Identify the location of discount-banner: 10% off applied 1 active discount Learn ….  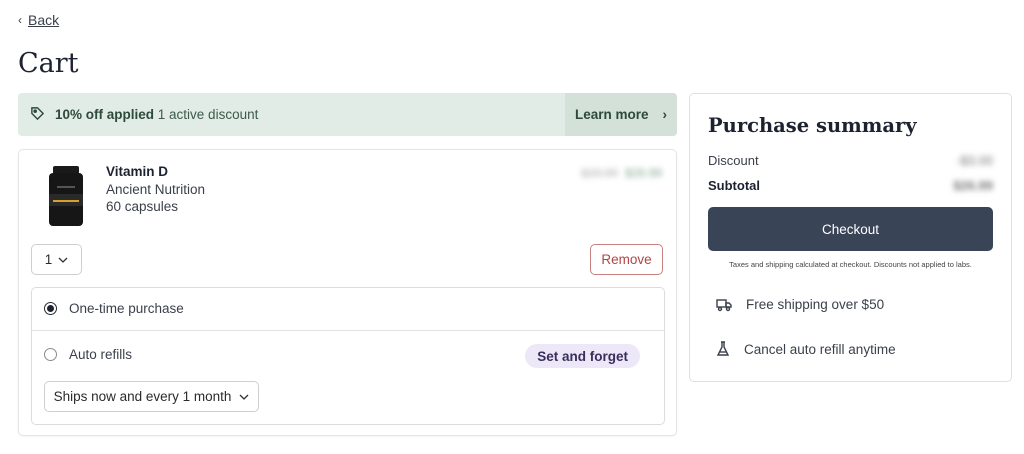
(347, 114).